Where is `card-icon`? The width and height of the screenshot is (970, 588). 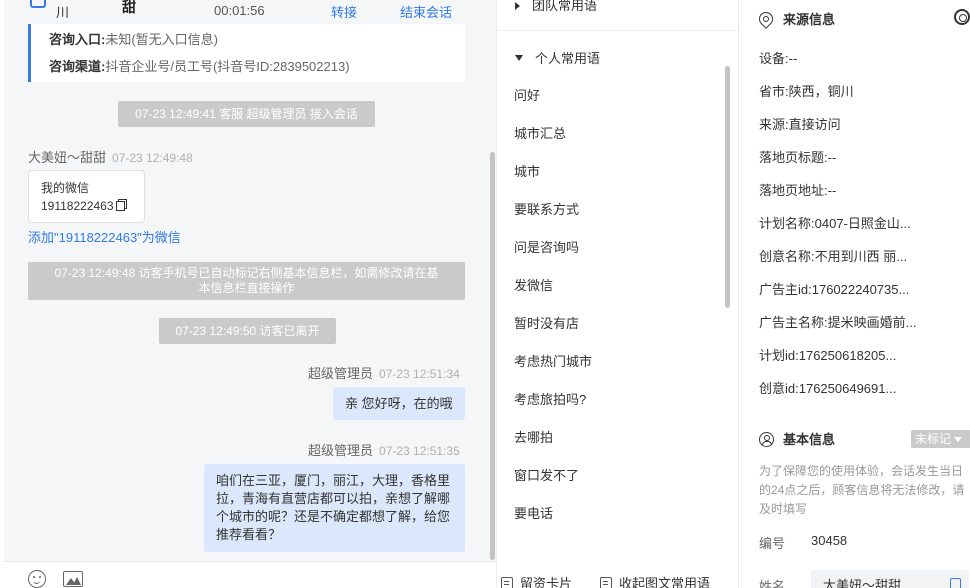
card-icon is located at coordinates (507, 582).